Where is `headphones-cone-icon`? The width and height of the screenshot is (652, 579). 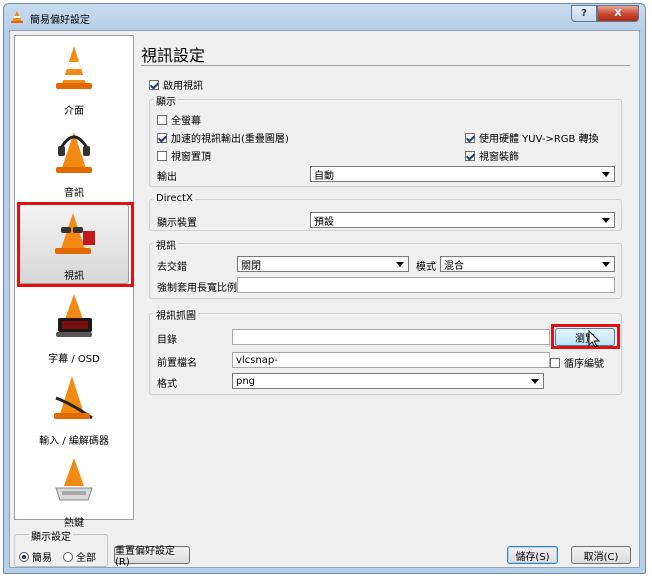 headphones-cone-icon is located at coordinates (74, 152).